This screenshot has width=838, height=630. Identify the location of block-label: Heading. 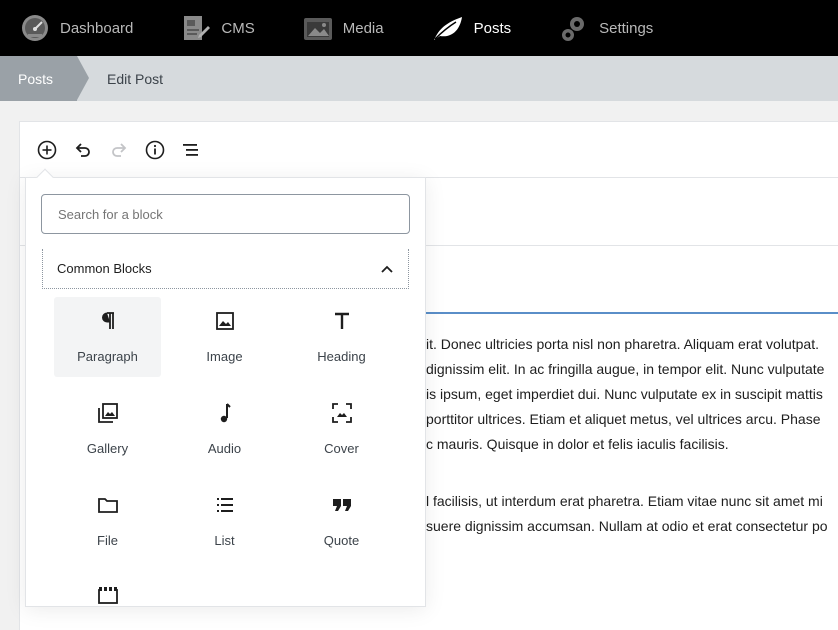
(341, 356).